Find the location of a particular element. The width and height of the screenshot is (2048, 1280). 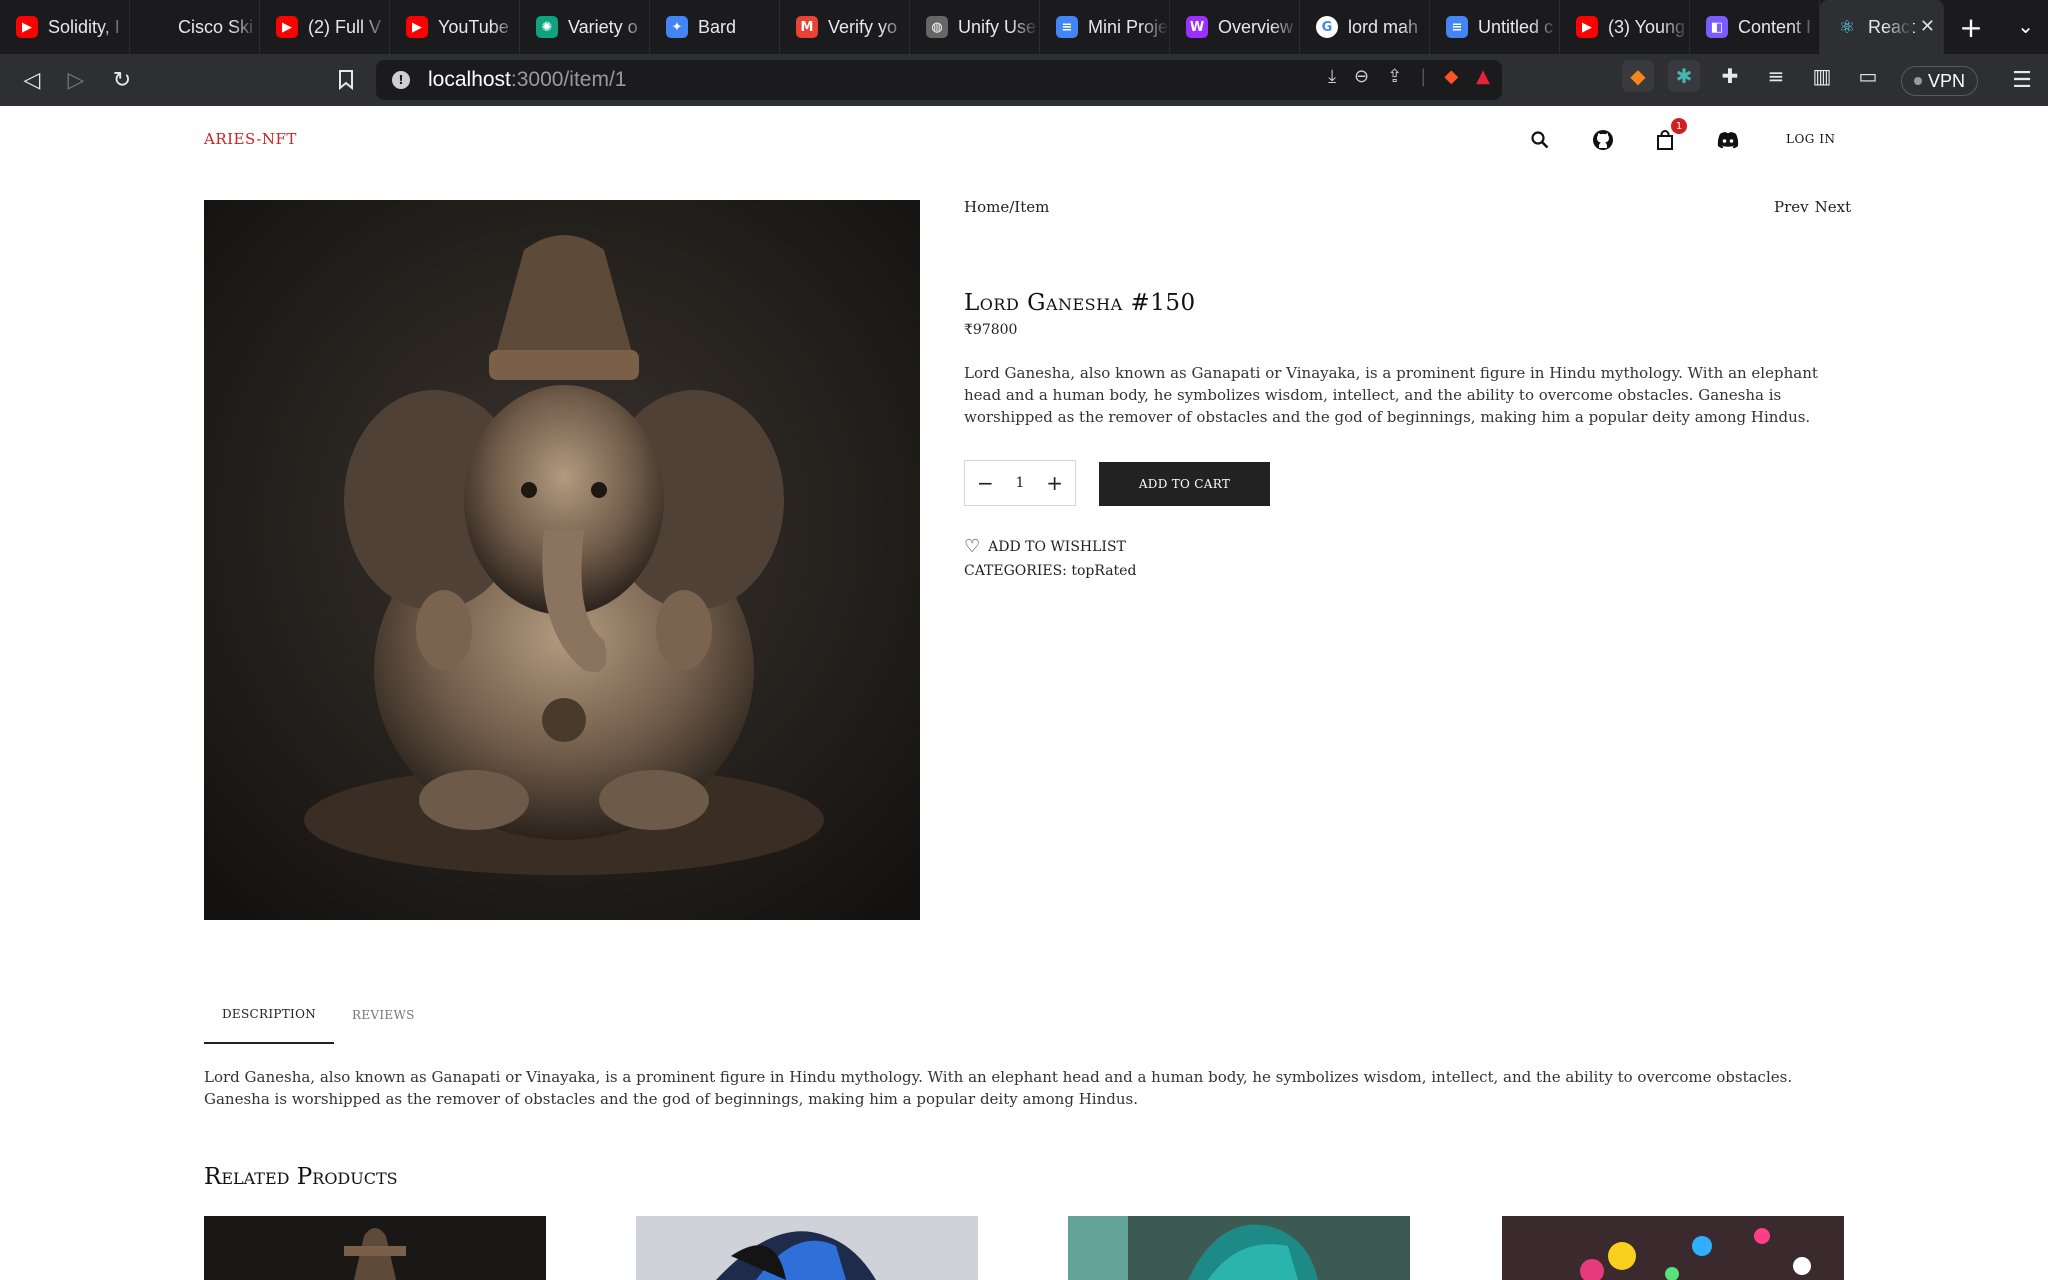

install-icon: ⤓ is located at coordinates (1332, 76).